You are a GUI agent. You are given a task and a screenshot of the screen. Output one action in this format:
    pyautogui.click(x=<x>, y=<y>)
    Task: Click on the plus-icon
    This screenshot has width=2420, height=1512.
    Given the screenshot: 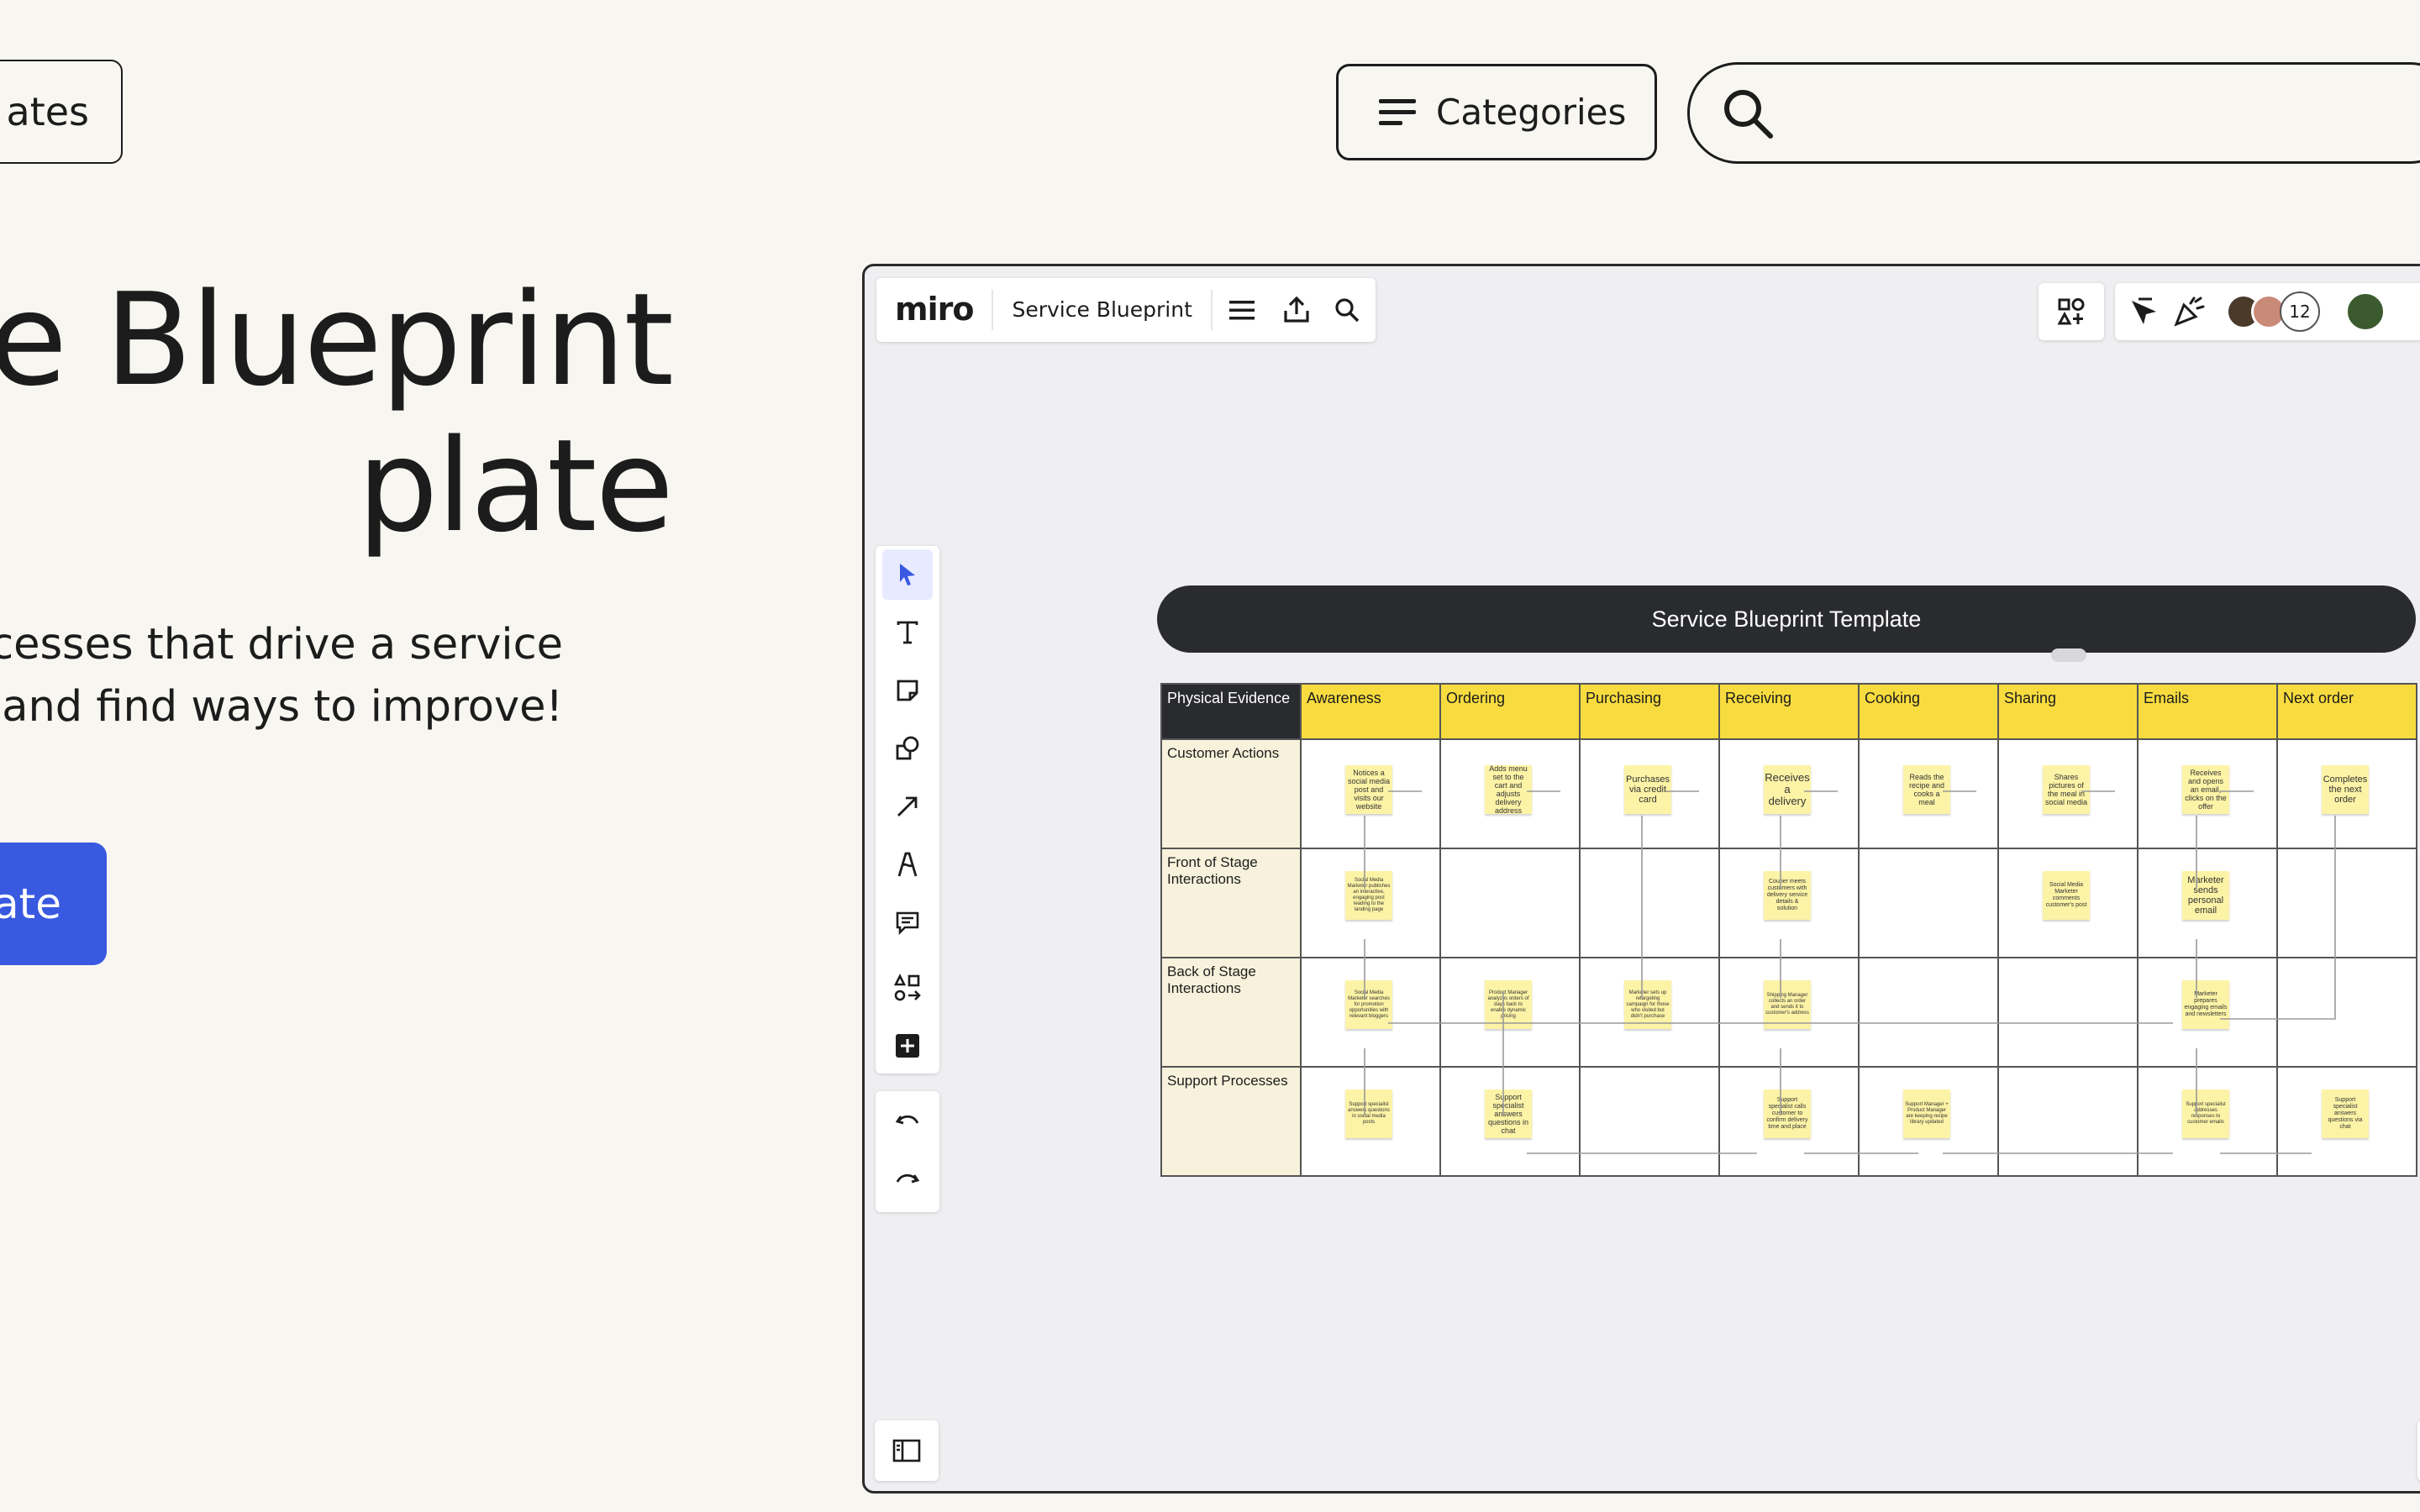 What is the action you would take?
    pyautogui.click(x=907, y=1046)
    